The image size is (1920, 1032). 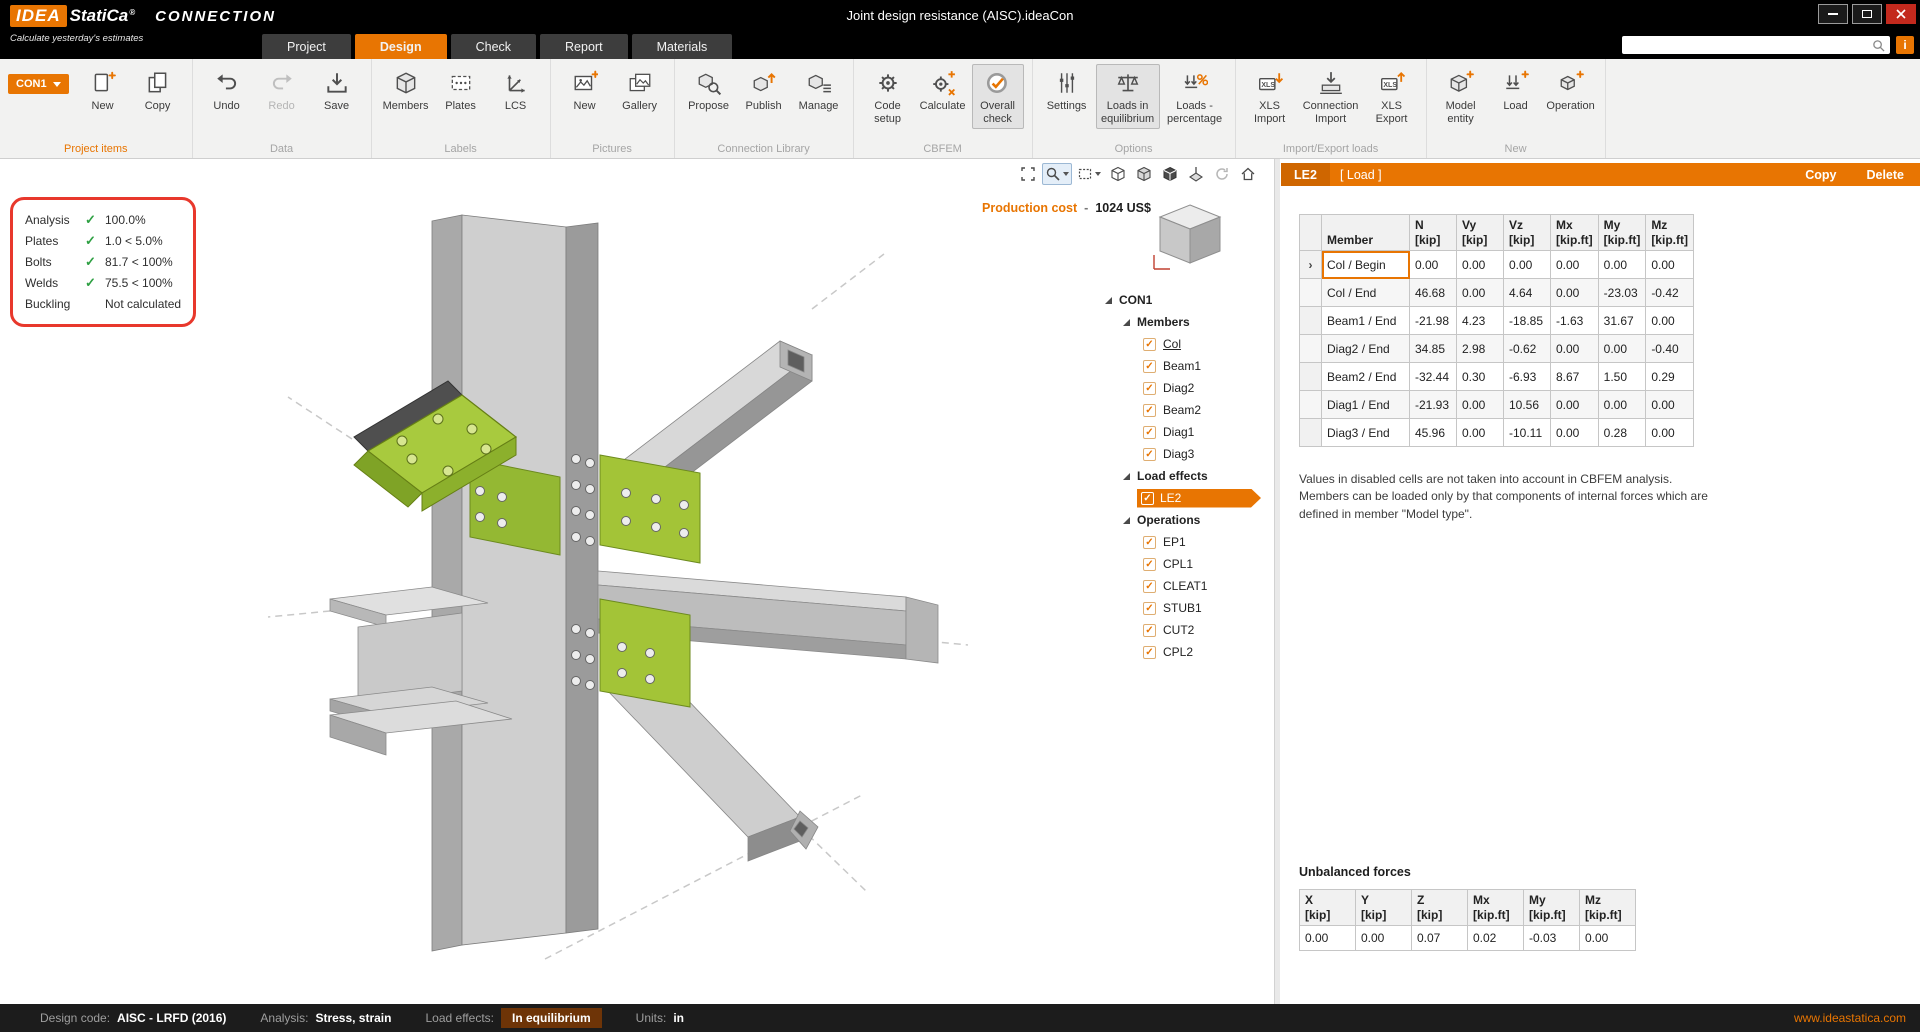 What do you see at coordinates (1527, 404) in the screenshot?
I see `value-cell: 10.56` at bounding box center [1527, 404].